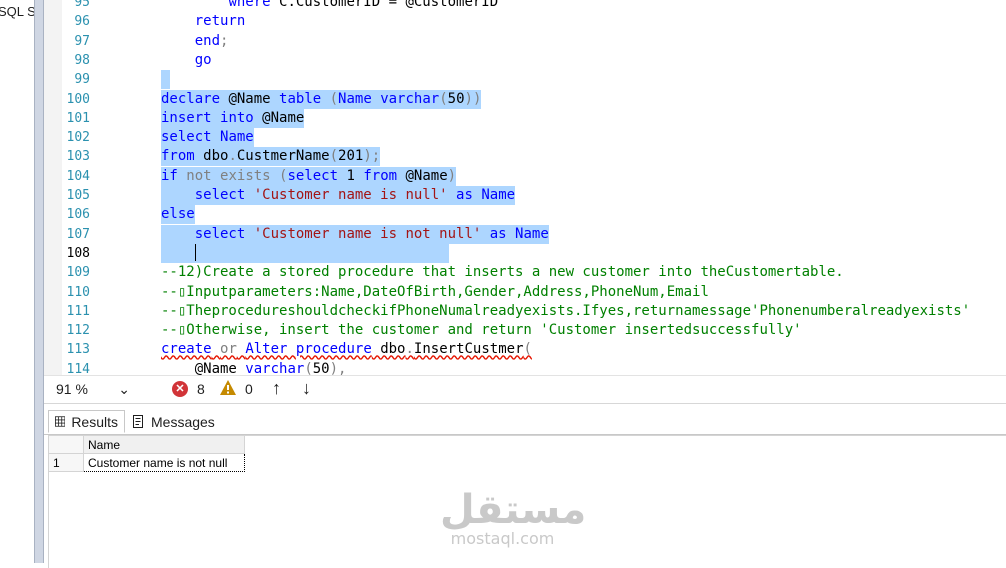 This screenshot has width=1006, height=568. I want to click on code-token: 1, so click(351, 175).